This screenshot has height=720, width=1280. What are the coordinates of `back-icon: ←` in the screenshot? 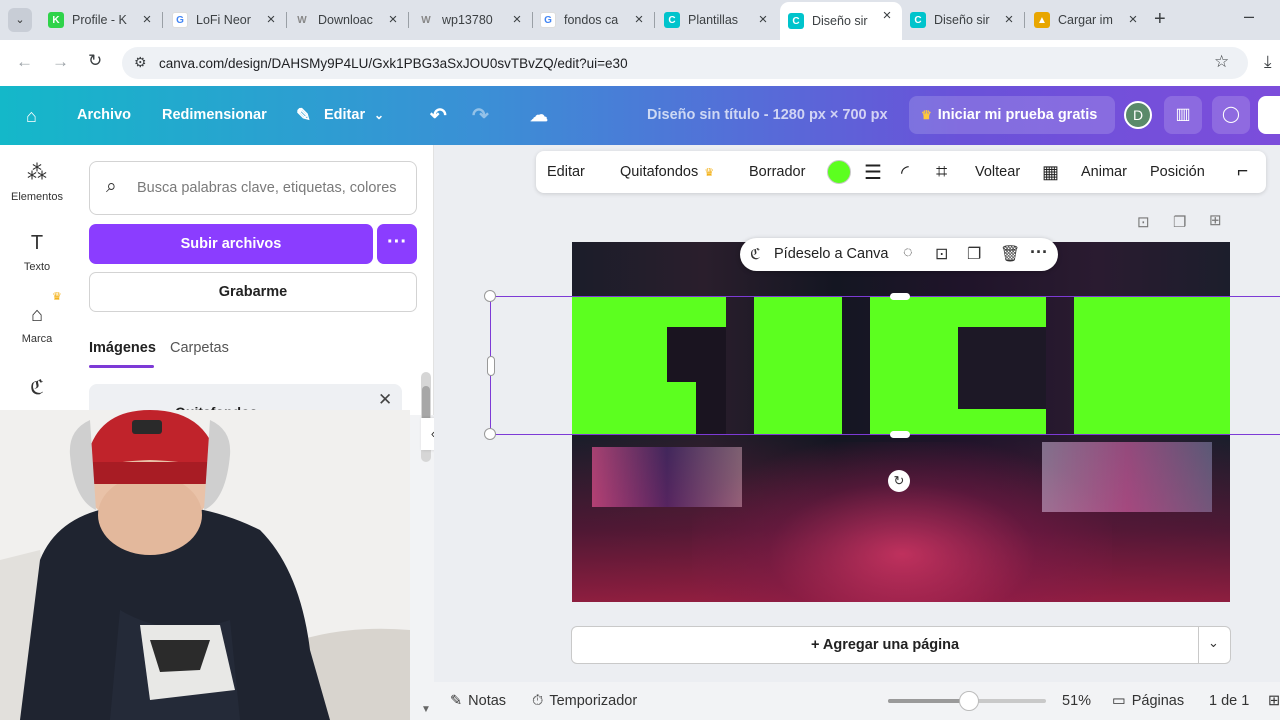 It's located at (24, 62).